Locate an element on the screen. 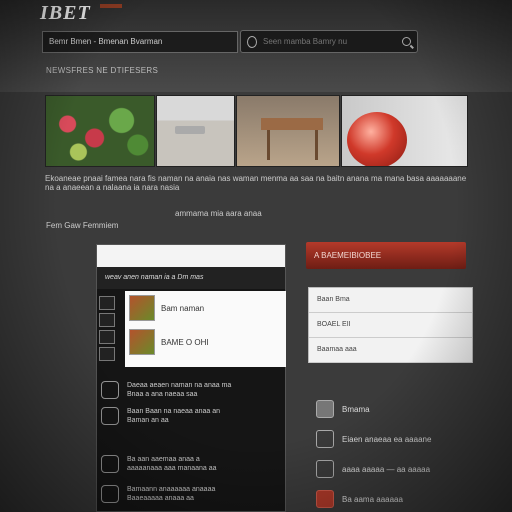 The height and width of the screenshot is (512, 512). feature-text: Baaeaaaaa anaaa aa is located at coordinates (160, 498).